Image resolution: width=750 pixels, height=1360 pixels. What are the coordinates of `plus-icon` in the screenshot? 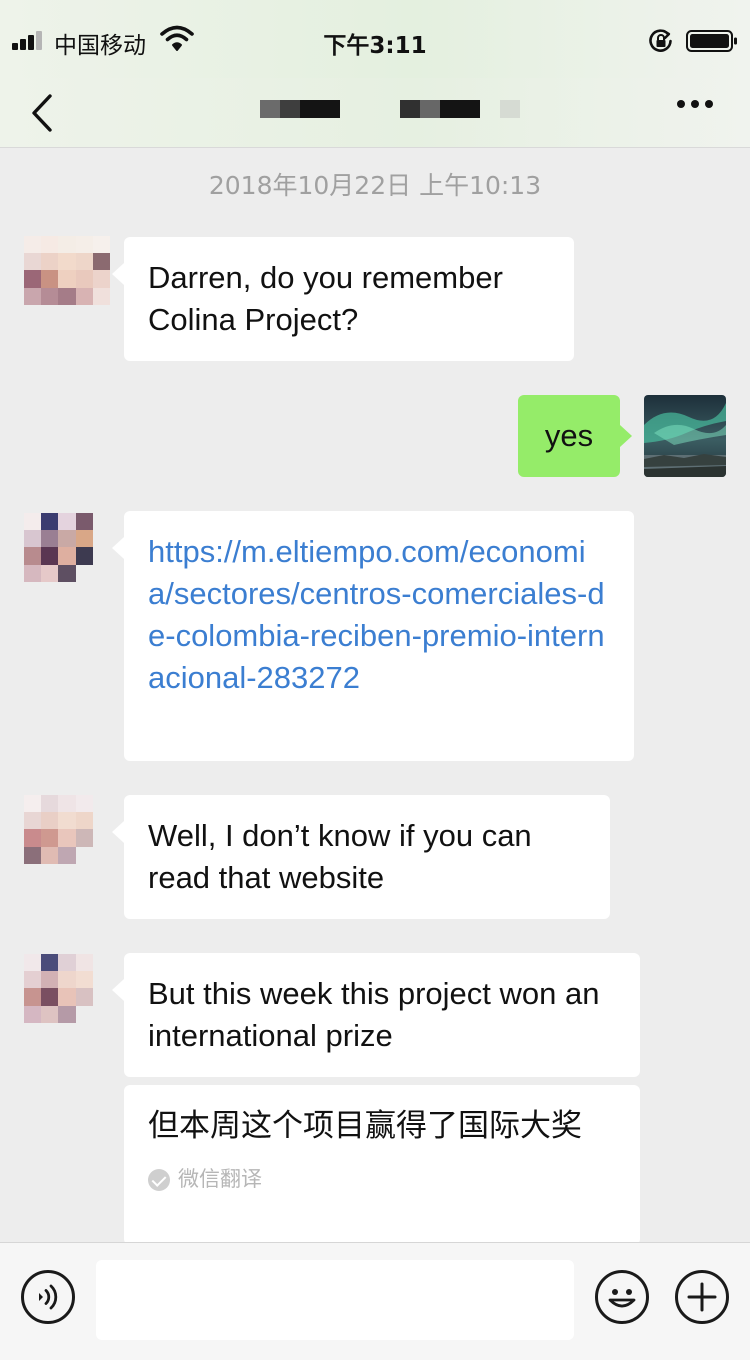 It's located at (702, 1297).